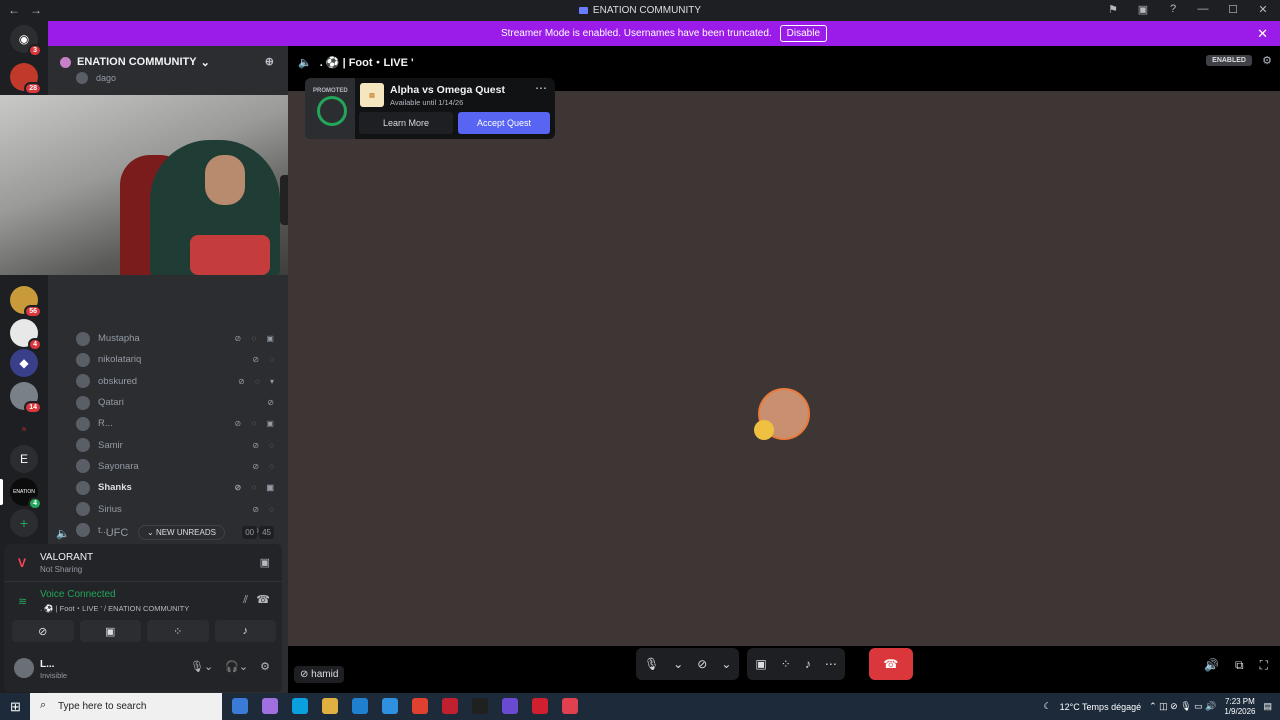 This screenshot has width=1280, height=720. What do you see at coordinates (35, 344) in the screenshot?
I see `badge: 4` at bounding box center [35, 344].